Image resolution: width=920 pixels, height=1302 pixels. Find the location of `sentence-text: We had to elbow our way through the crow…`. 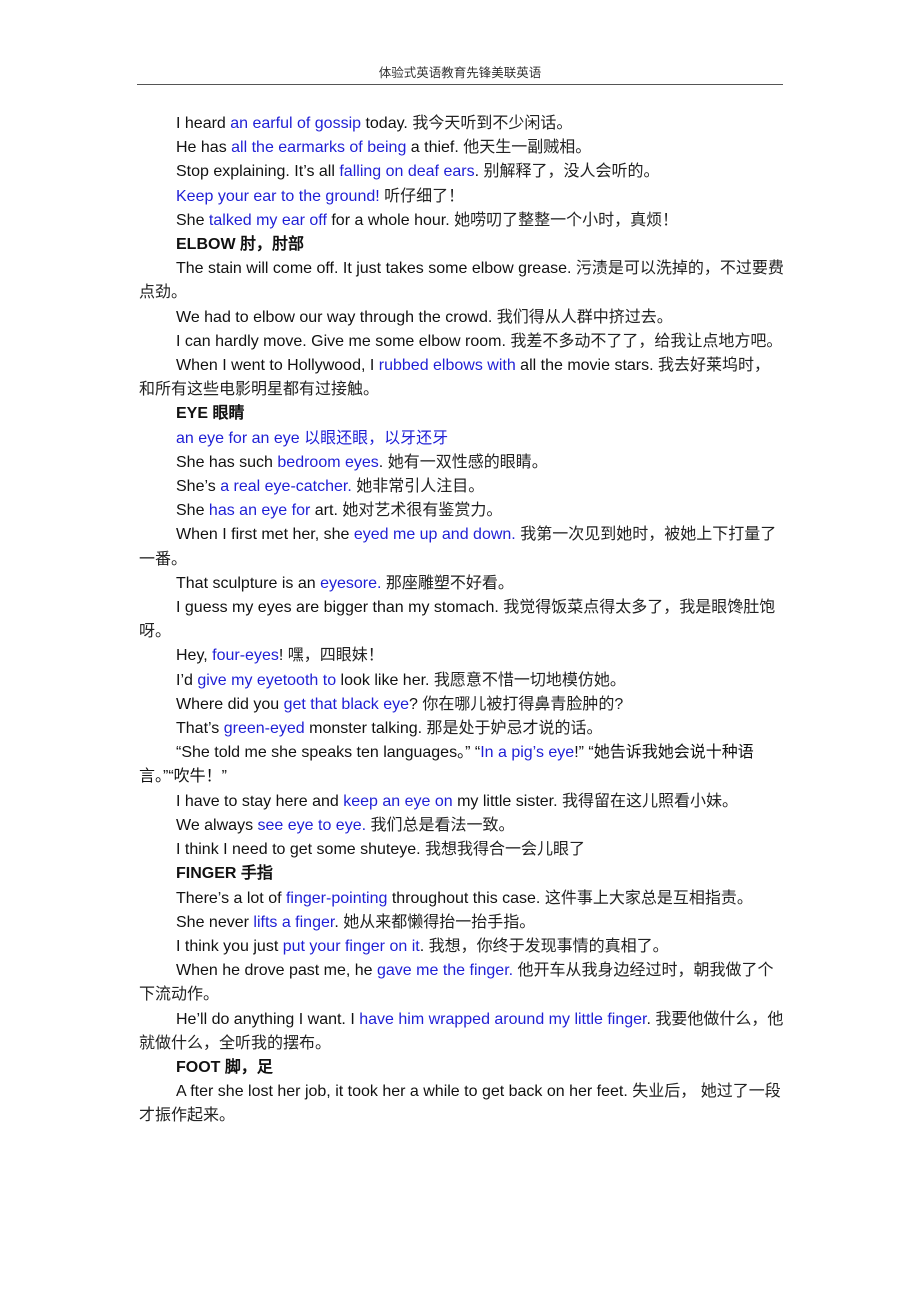

sentence-text: We had to elbow our way through the crow… is located at coordinates (336, 317).